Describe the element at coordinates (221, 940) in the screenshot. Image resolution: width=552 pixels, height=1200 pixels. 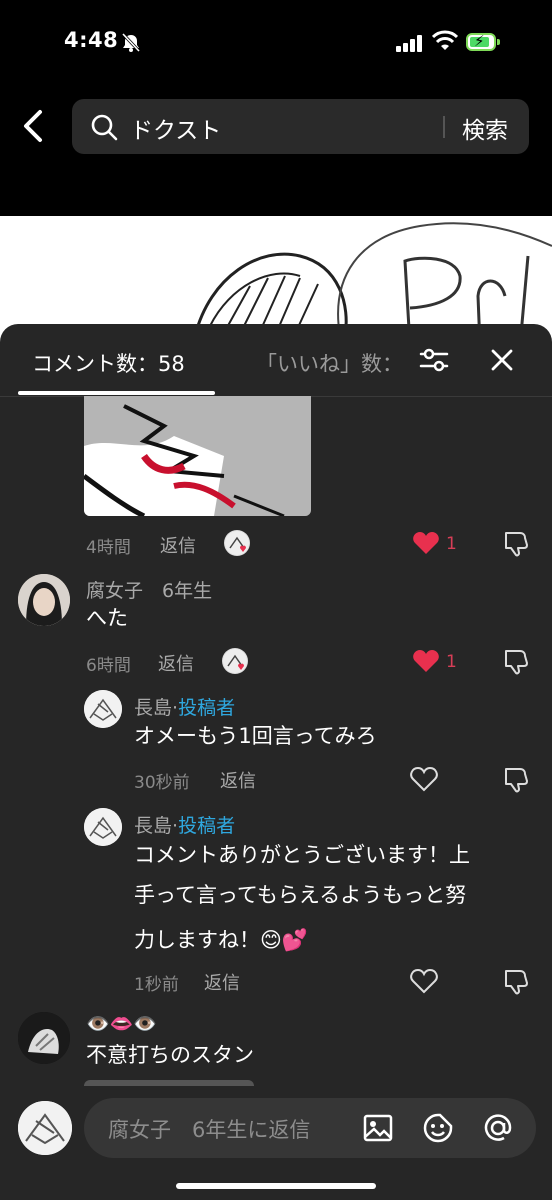
I see `comment-text-line-3: 力しますね！😊💕` at that location.